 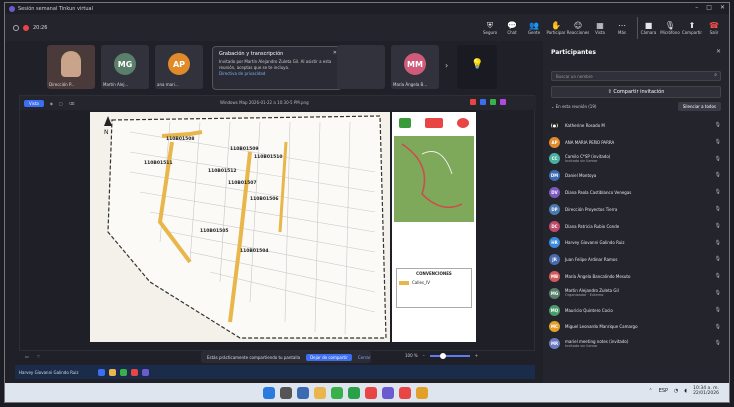 I want to click on participant-subtitle: Invitado sin llamar, so click(x=581, y=160).